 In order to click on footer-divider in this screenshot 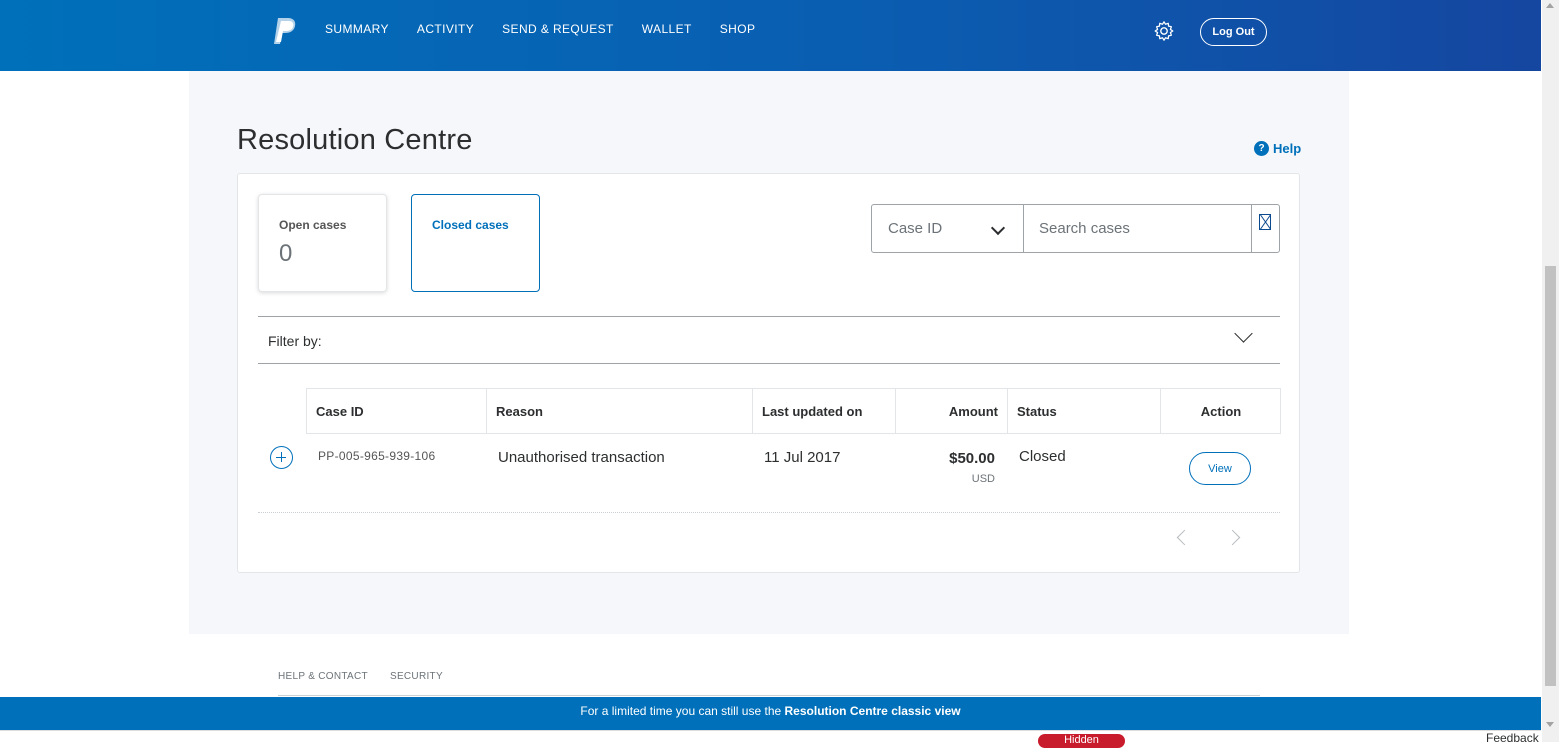, I will do `click(769, 695)`.